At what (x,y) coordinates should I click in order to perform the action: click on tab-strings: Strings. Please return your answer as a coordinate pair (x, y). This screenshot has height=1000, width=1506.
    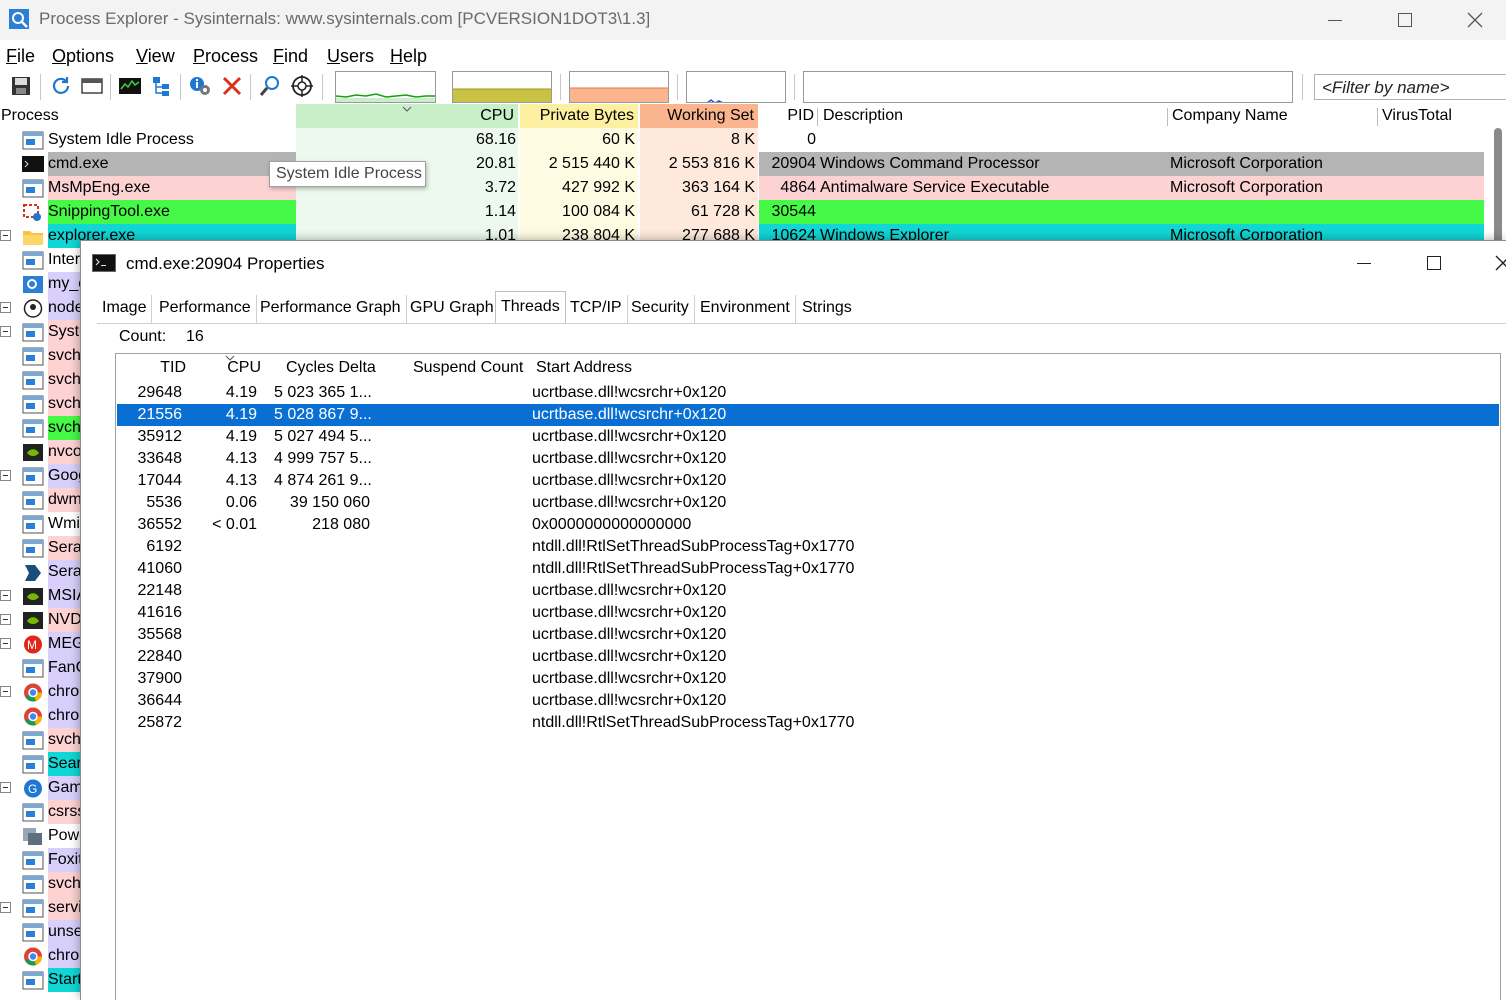
    Looking at the image, I should click on (827, 309).